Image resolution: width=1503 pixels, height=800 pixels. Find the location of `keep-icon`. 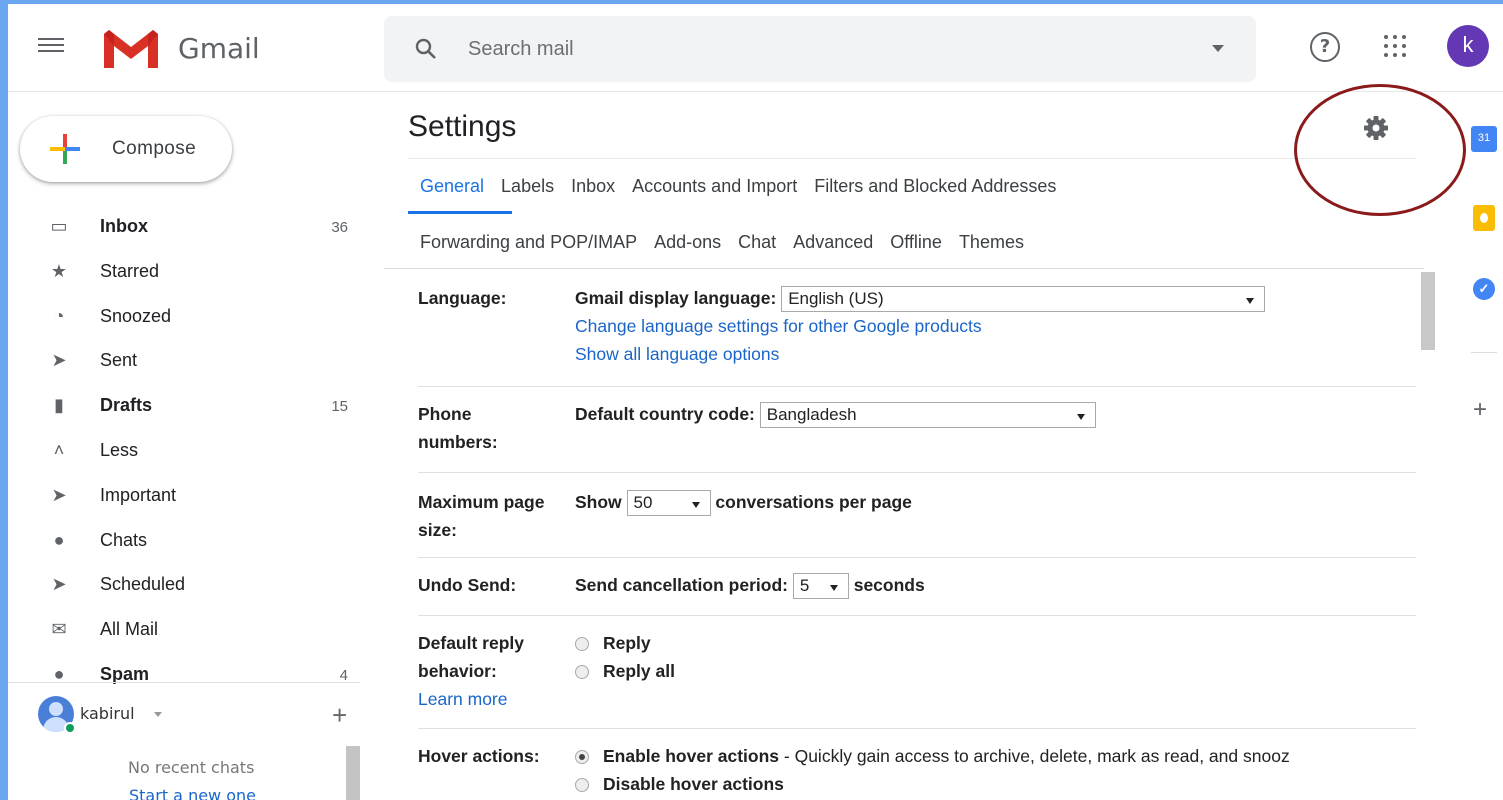

keep-icon is located at coordinates (1484, 218).